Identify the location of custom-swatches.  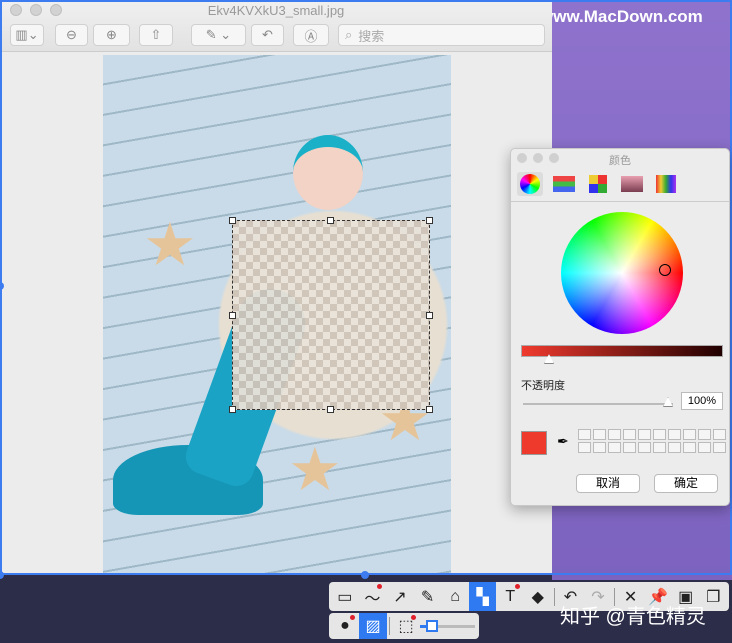
(652, 441).